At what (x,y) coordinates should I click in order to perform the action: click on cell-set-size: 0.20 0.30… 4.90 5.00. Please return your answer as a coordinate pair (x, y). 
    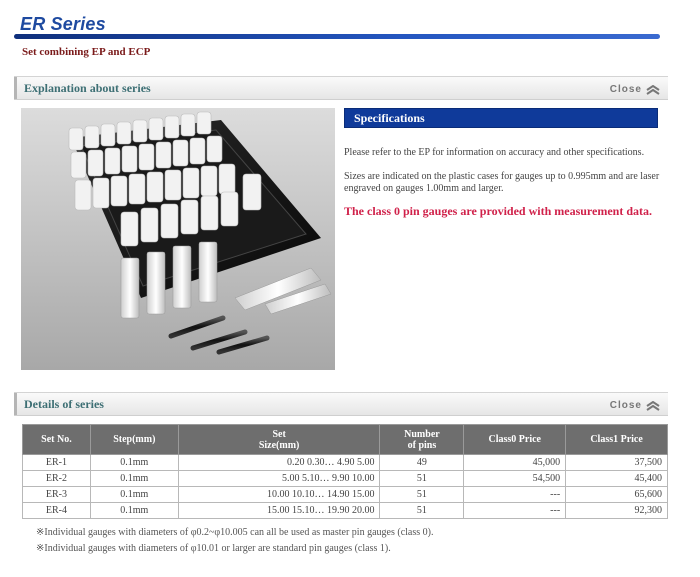
    Looking at the image, I should click on (279, 462).